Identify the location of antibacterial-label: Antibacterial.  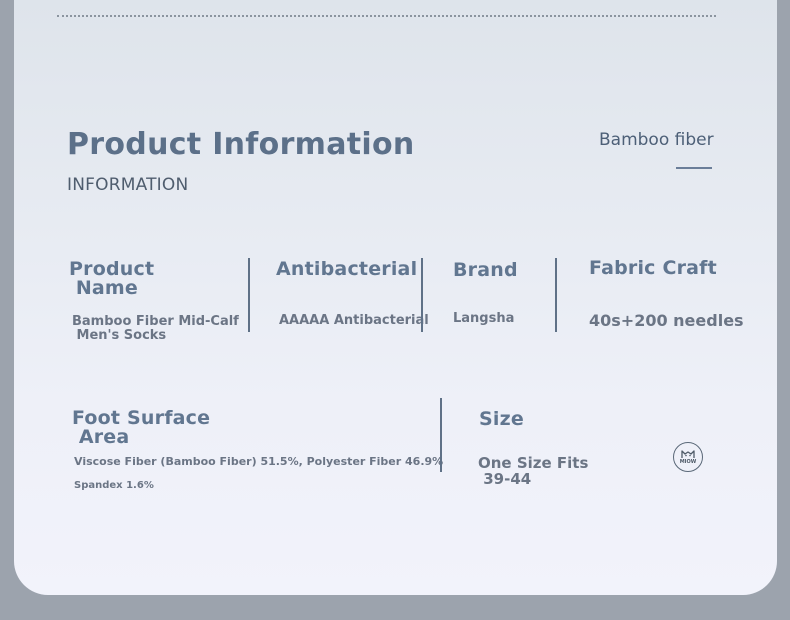
(347, 269).